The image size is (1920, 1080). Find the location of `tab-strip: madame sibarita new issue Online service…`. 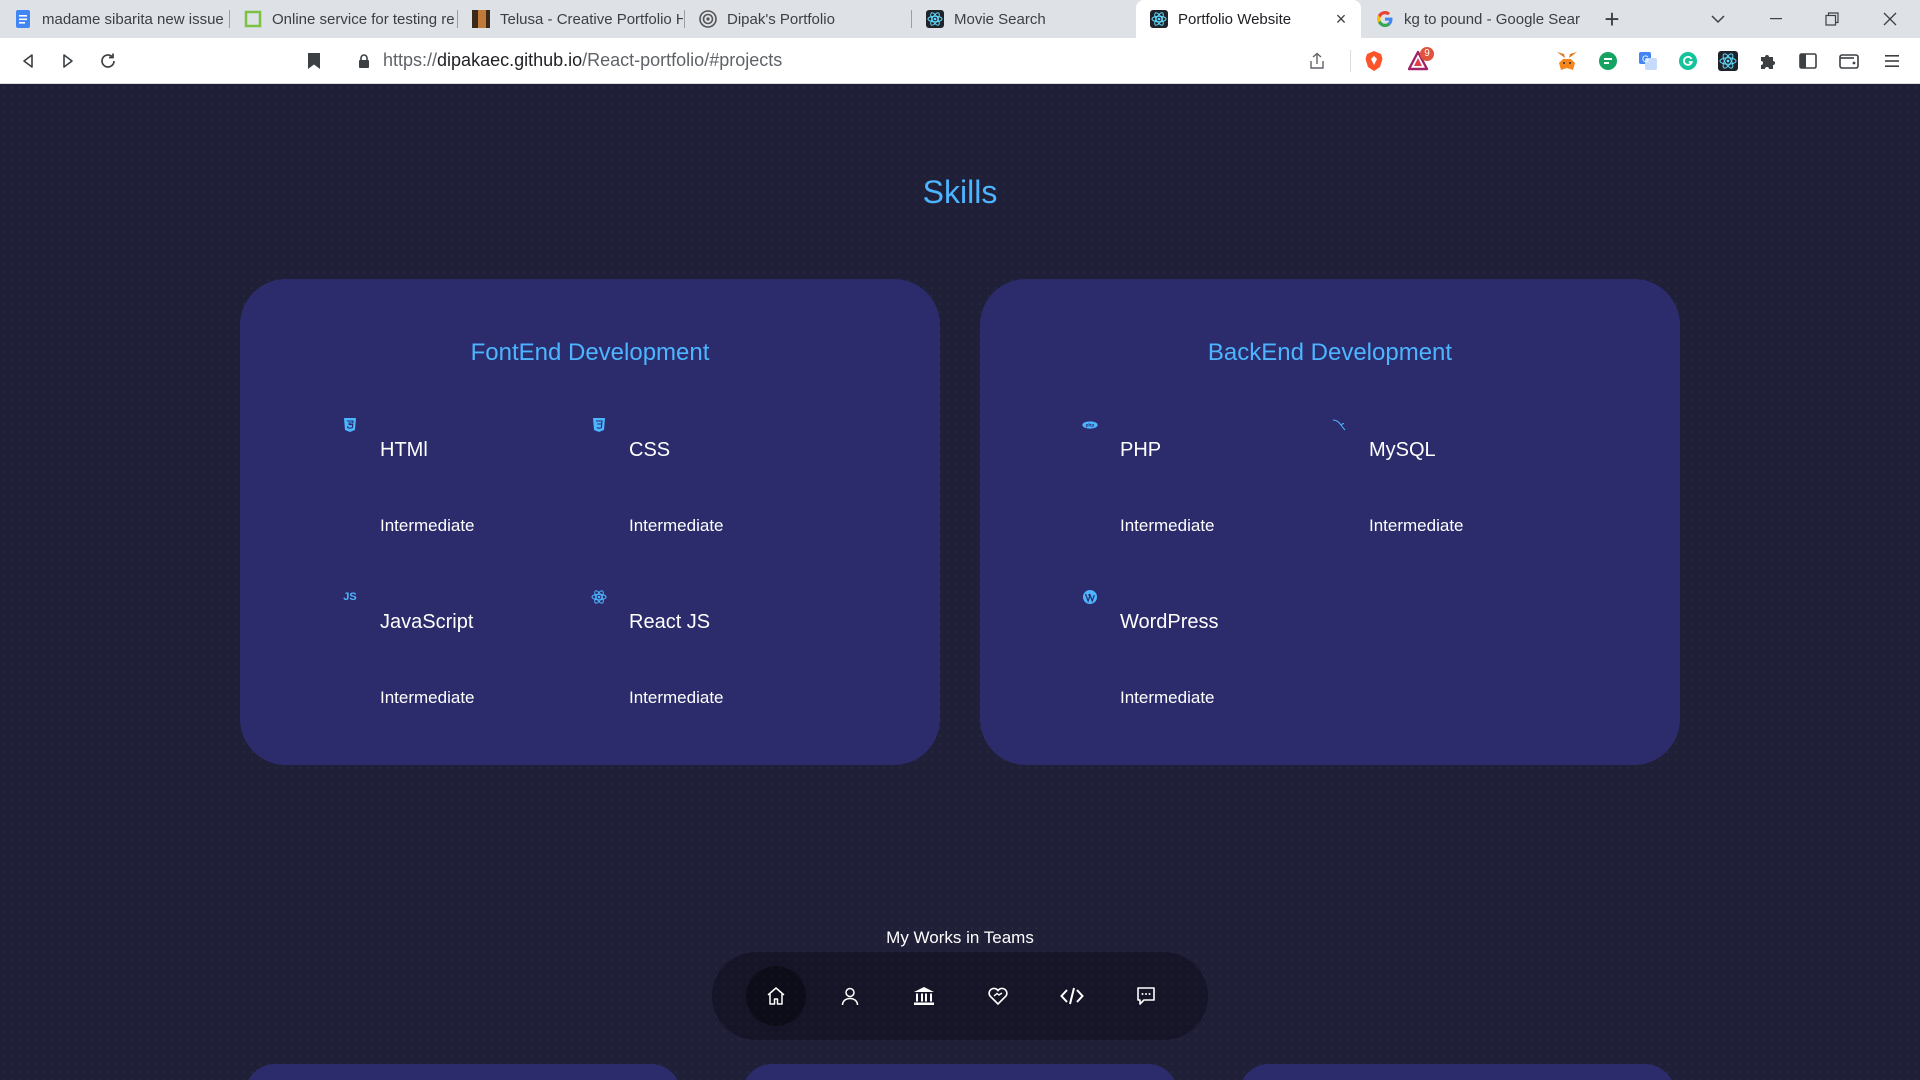

tab-strip: madame sibarita new issue Online service… is located at coordinates (960, 19).